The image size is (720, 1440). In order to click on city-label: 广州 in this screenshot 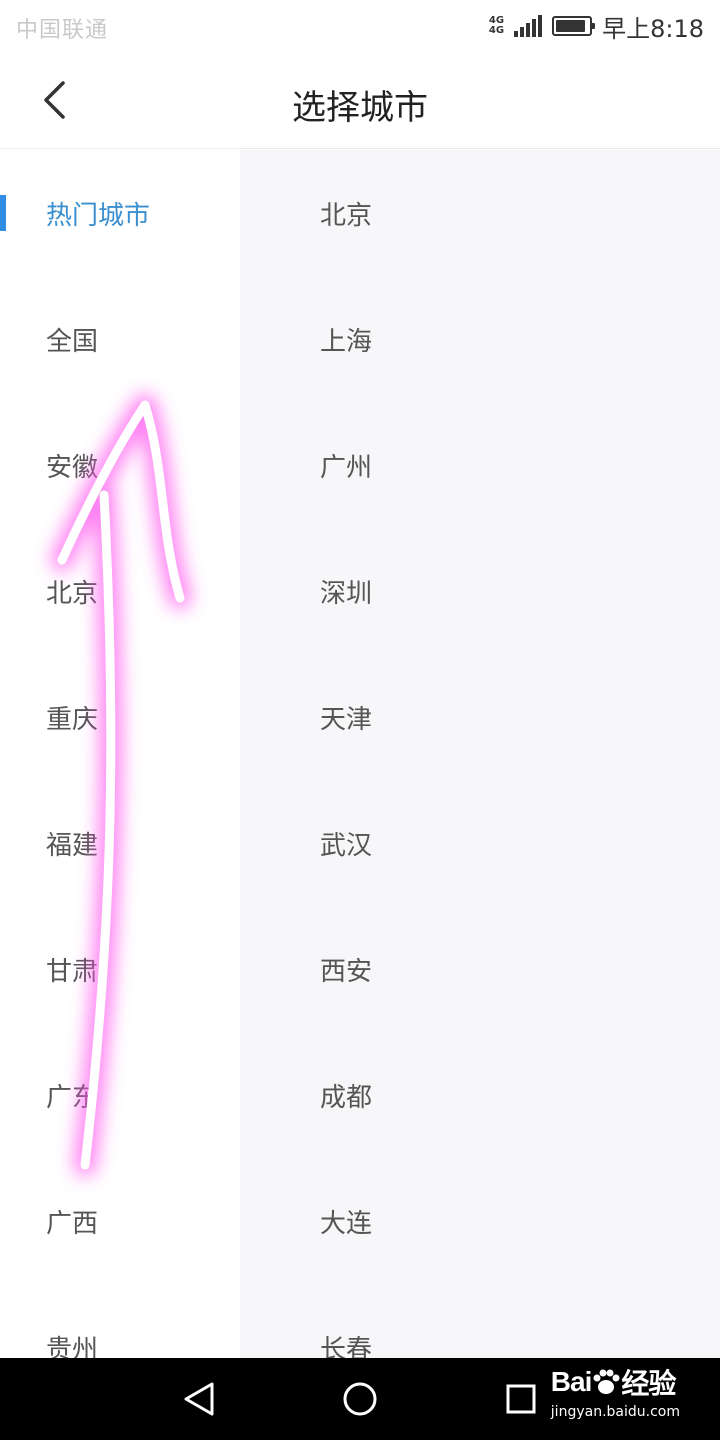, I will do `click(346, 467)`.